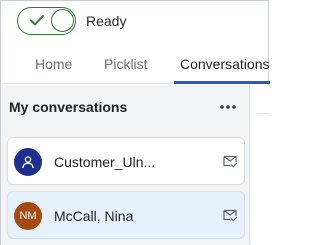  Describe the element at coordinates (68, 107) in the screenshot. I see `panel-title: My conversations` at that location.